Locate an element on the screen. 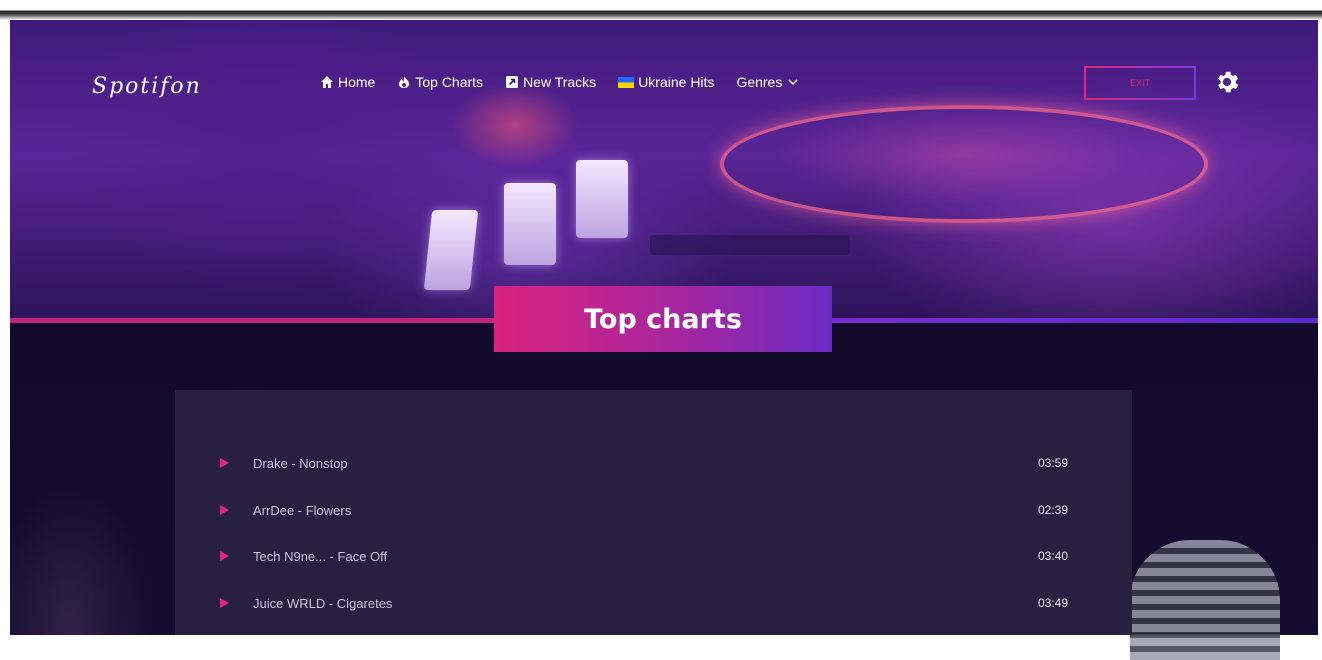  ukraine-flag-icon is located at coordinates (626, 82).